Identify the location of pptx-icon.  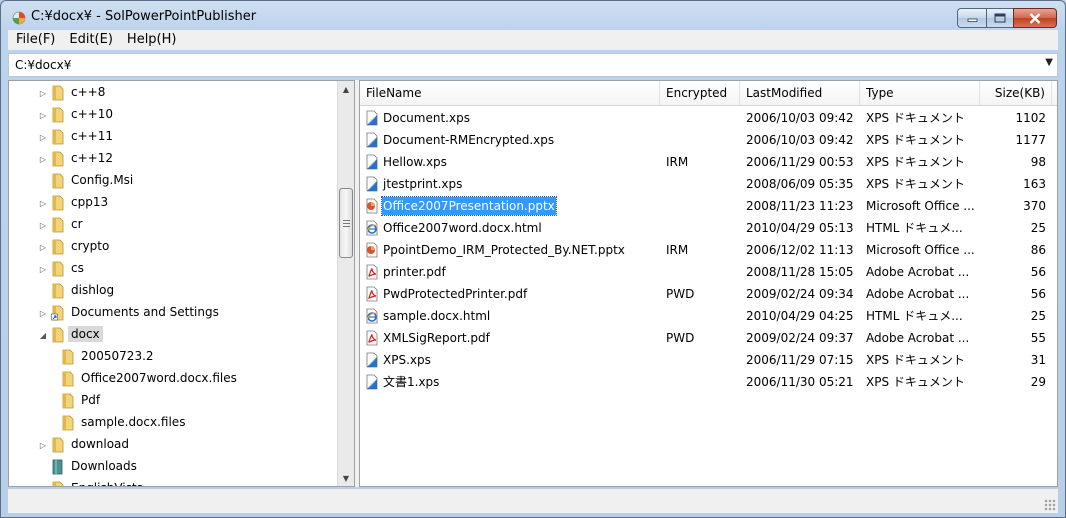
(372, 250).